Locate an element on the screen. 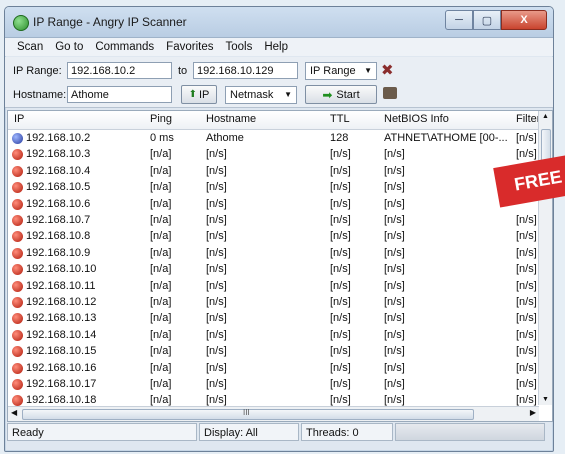 This screenshot has height=454, width=565. hostname-input: Athome is located at coordinates (119, 94).